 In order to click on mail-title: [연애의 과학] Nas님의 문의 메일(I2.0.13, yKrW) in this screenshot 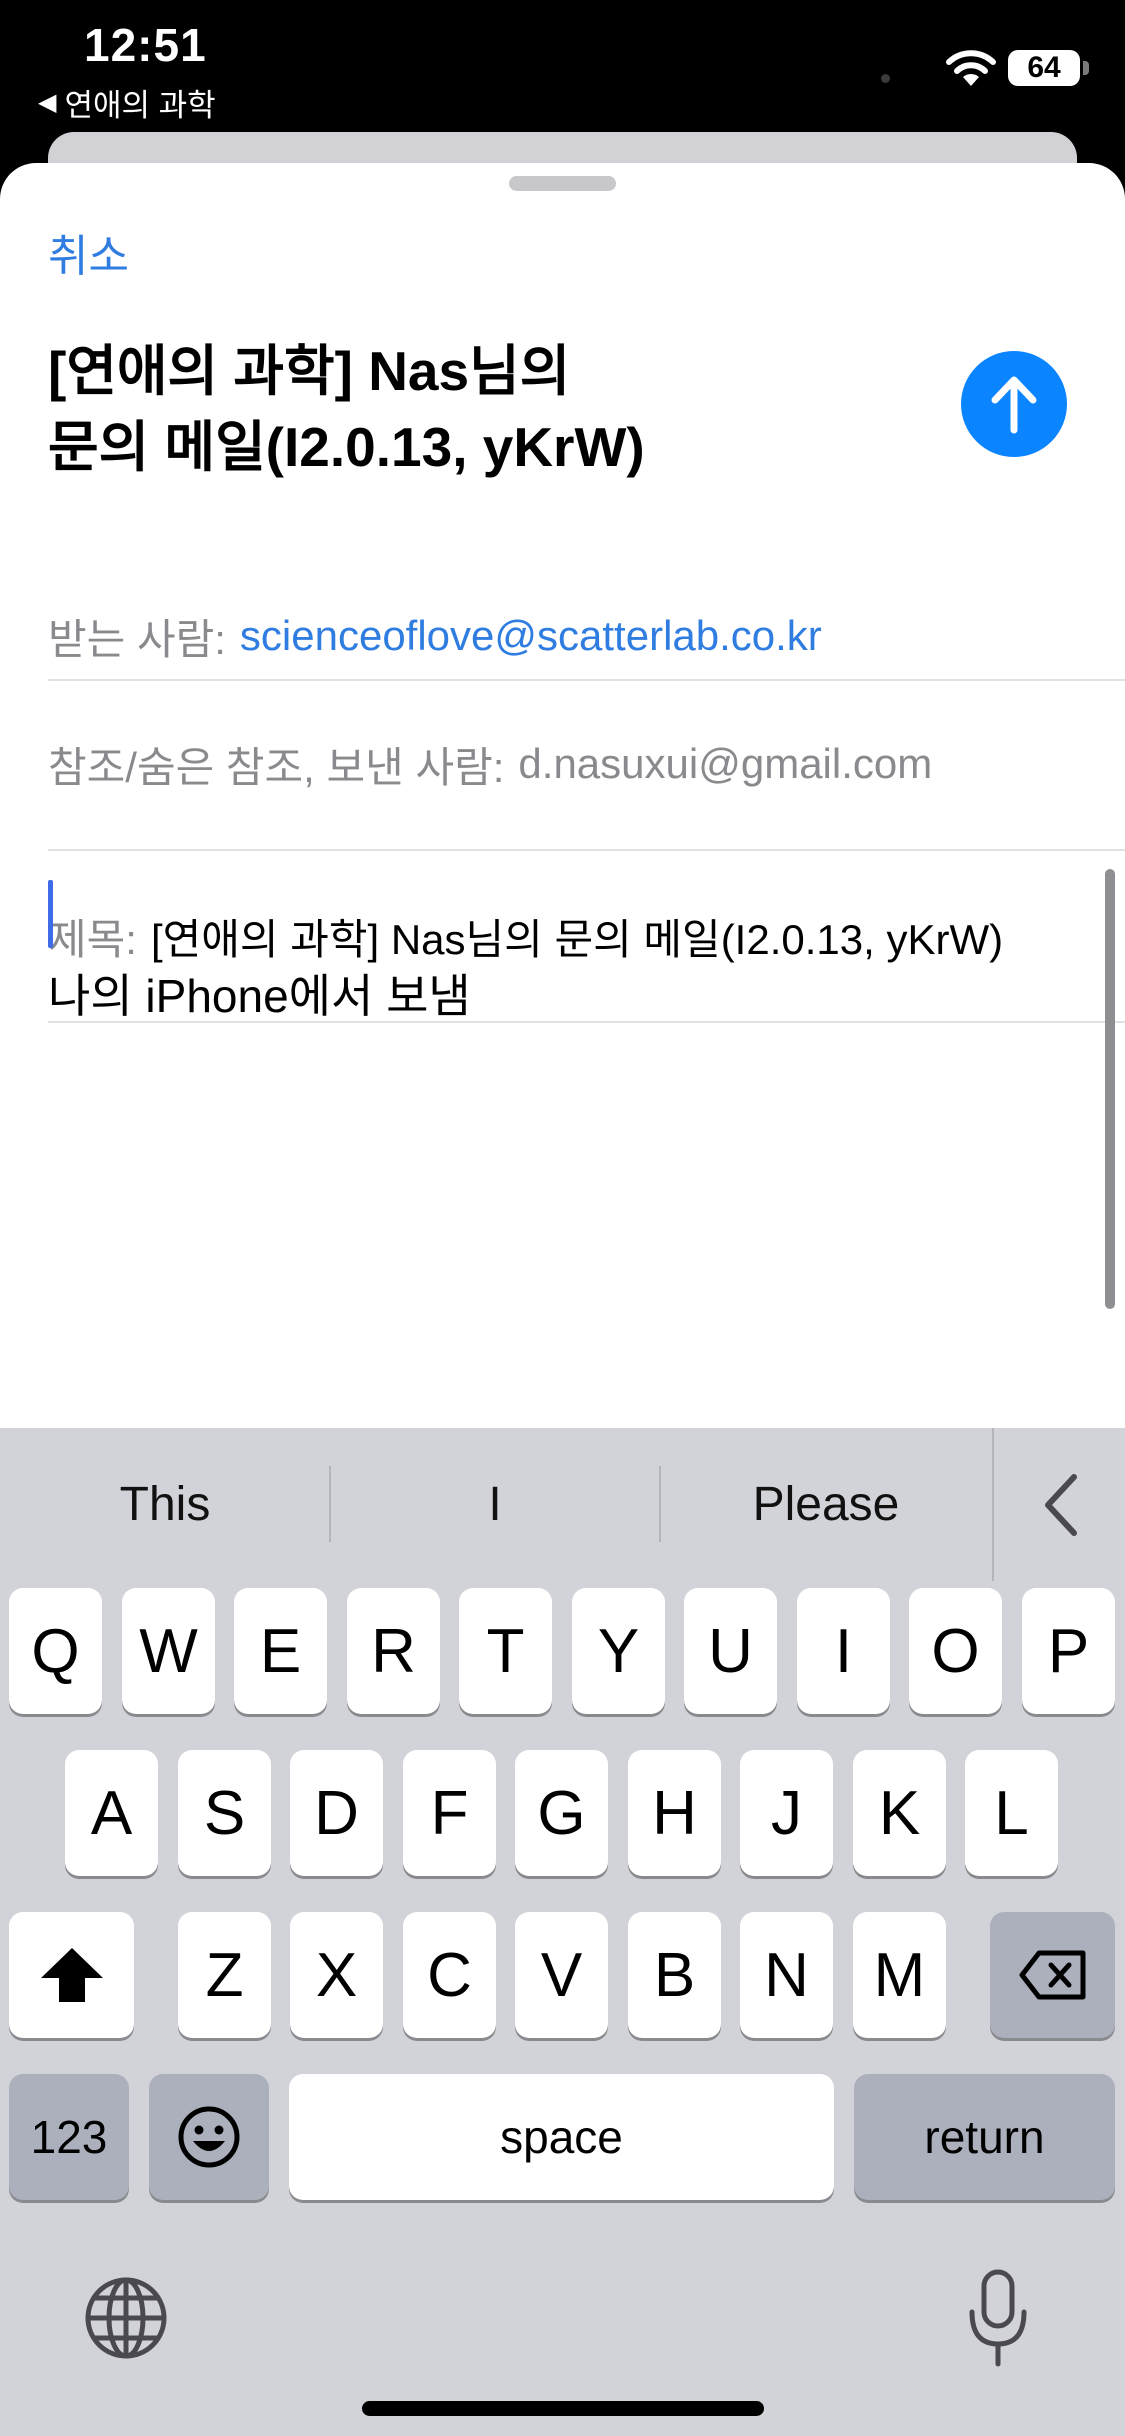, I will do `click(463, 409)`.